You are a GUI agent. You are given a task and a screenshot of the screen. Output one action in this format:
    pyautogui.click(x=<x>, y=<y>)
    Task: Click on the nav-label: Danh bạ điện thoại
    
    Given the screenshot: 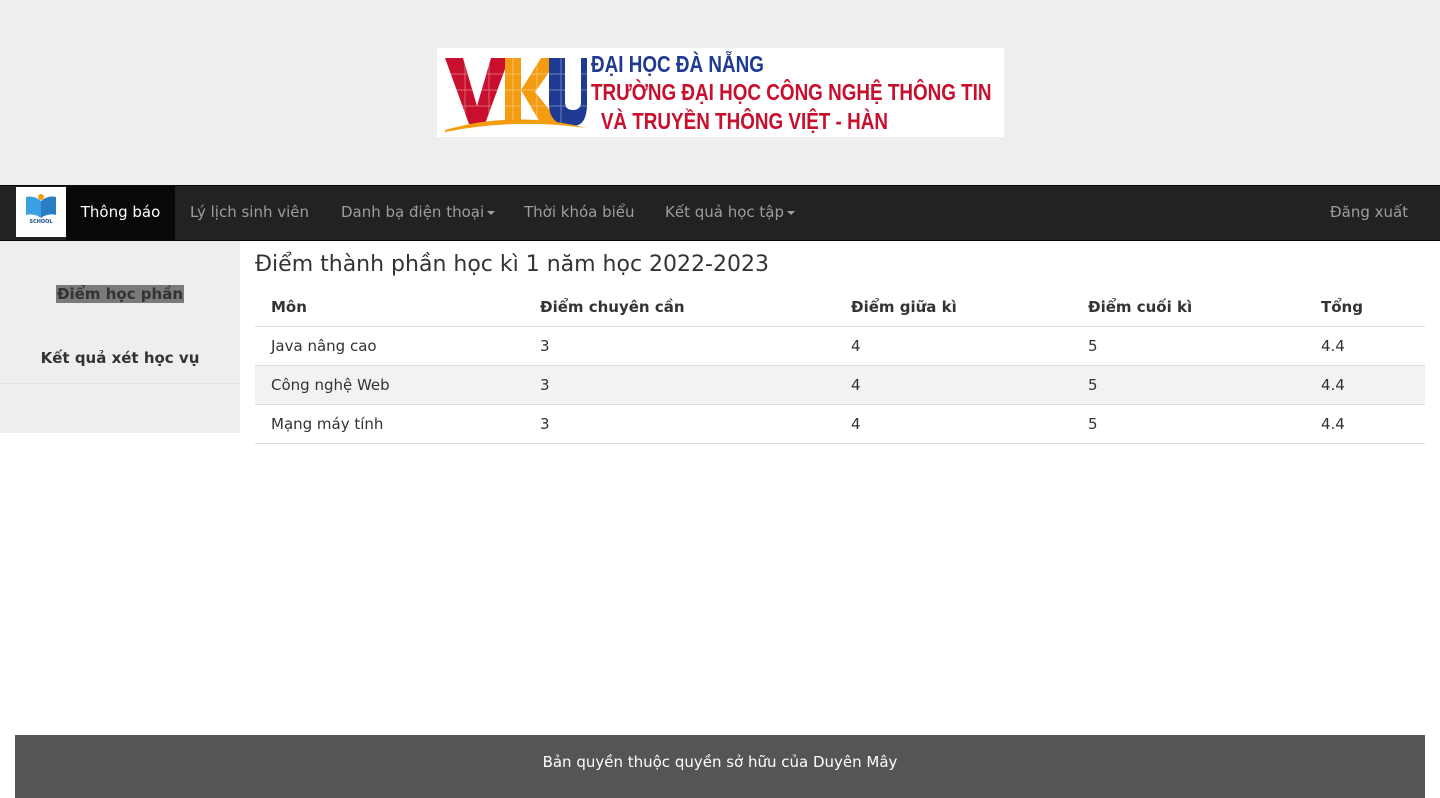 What is the action you would take?
    pyautogui.click(x=413, y=212)
    